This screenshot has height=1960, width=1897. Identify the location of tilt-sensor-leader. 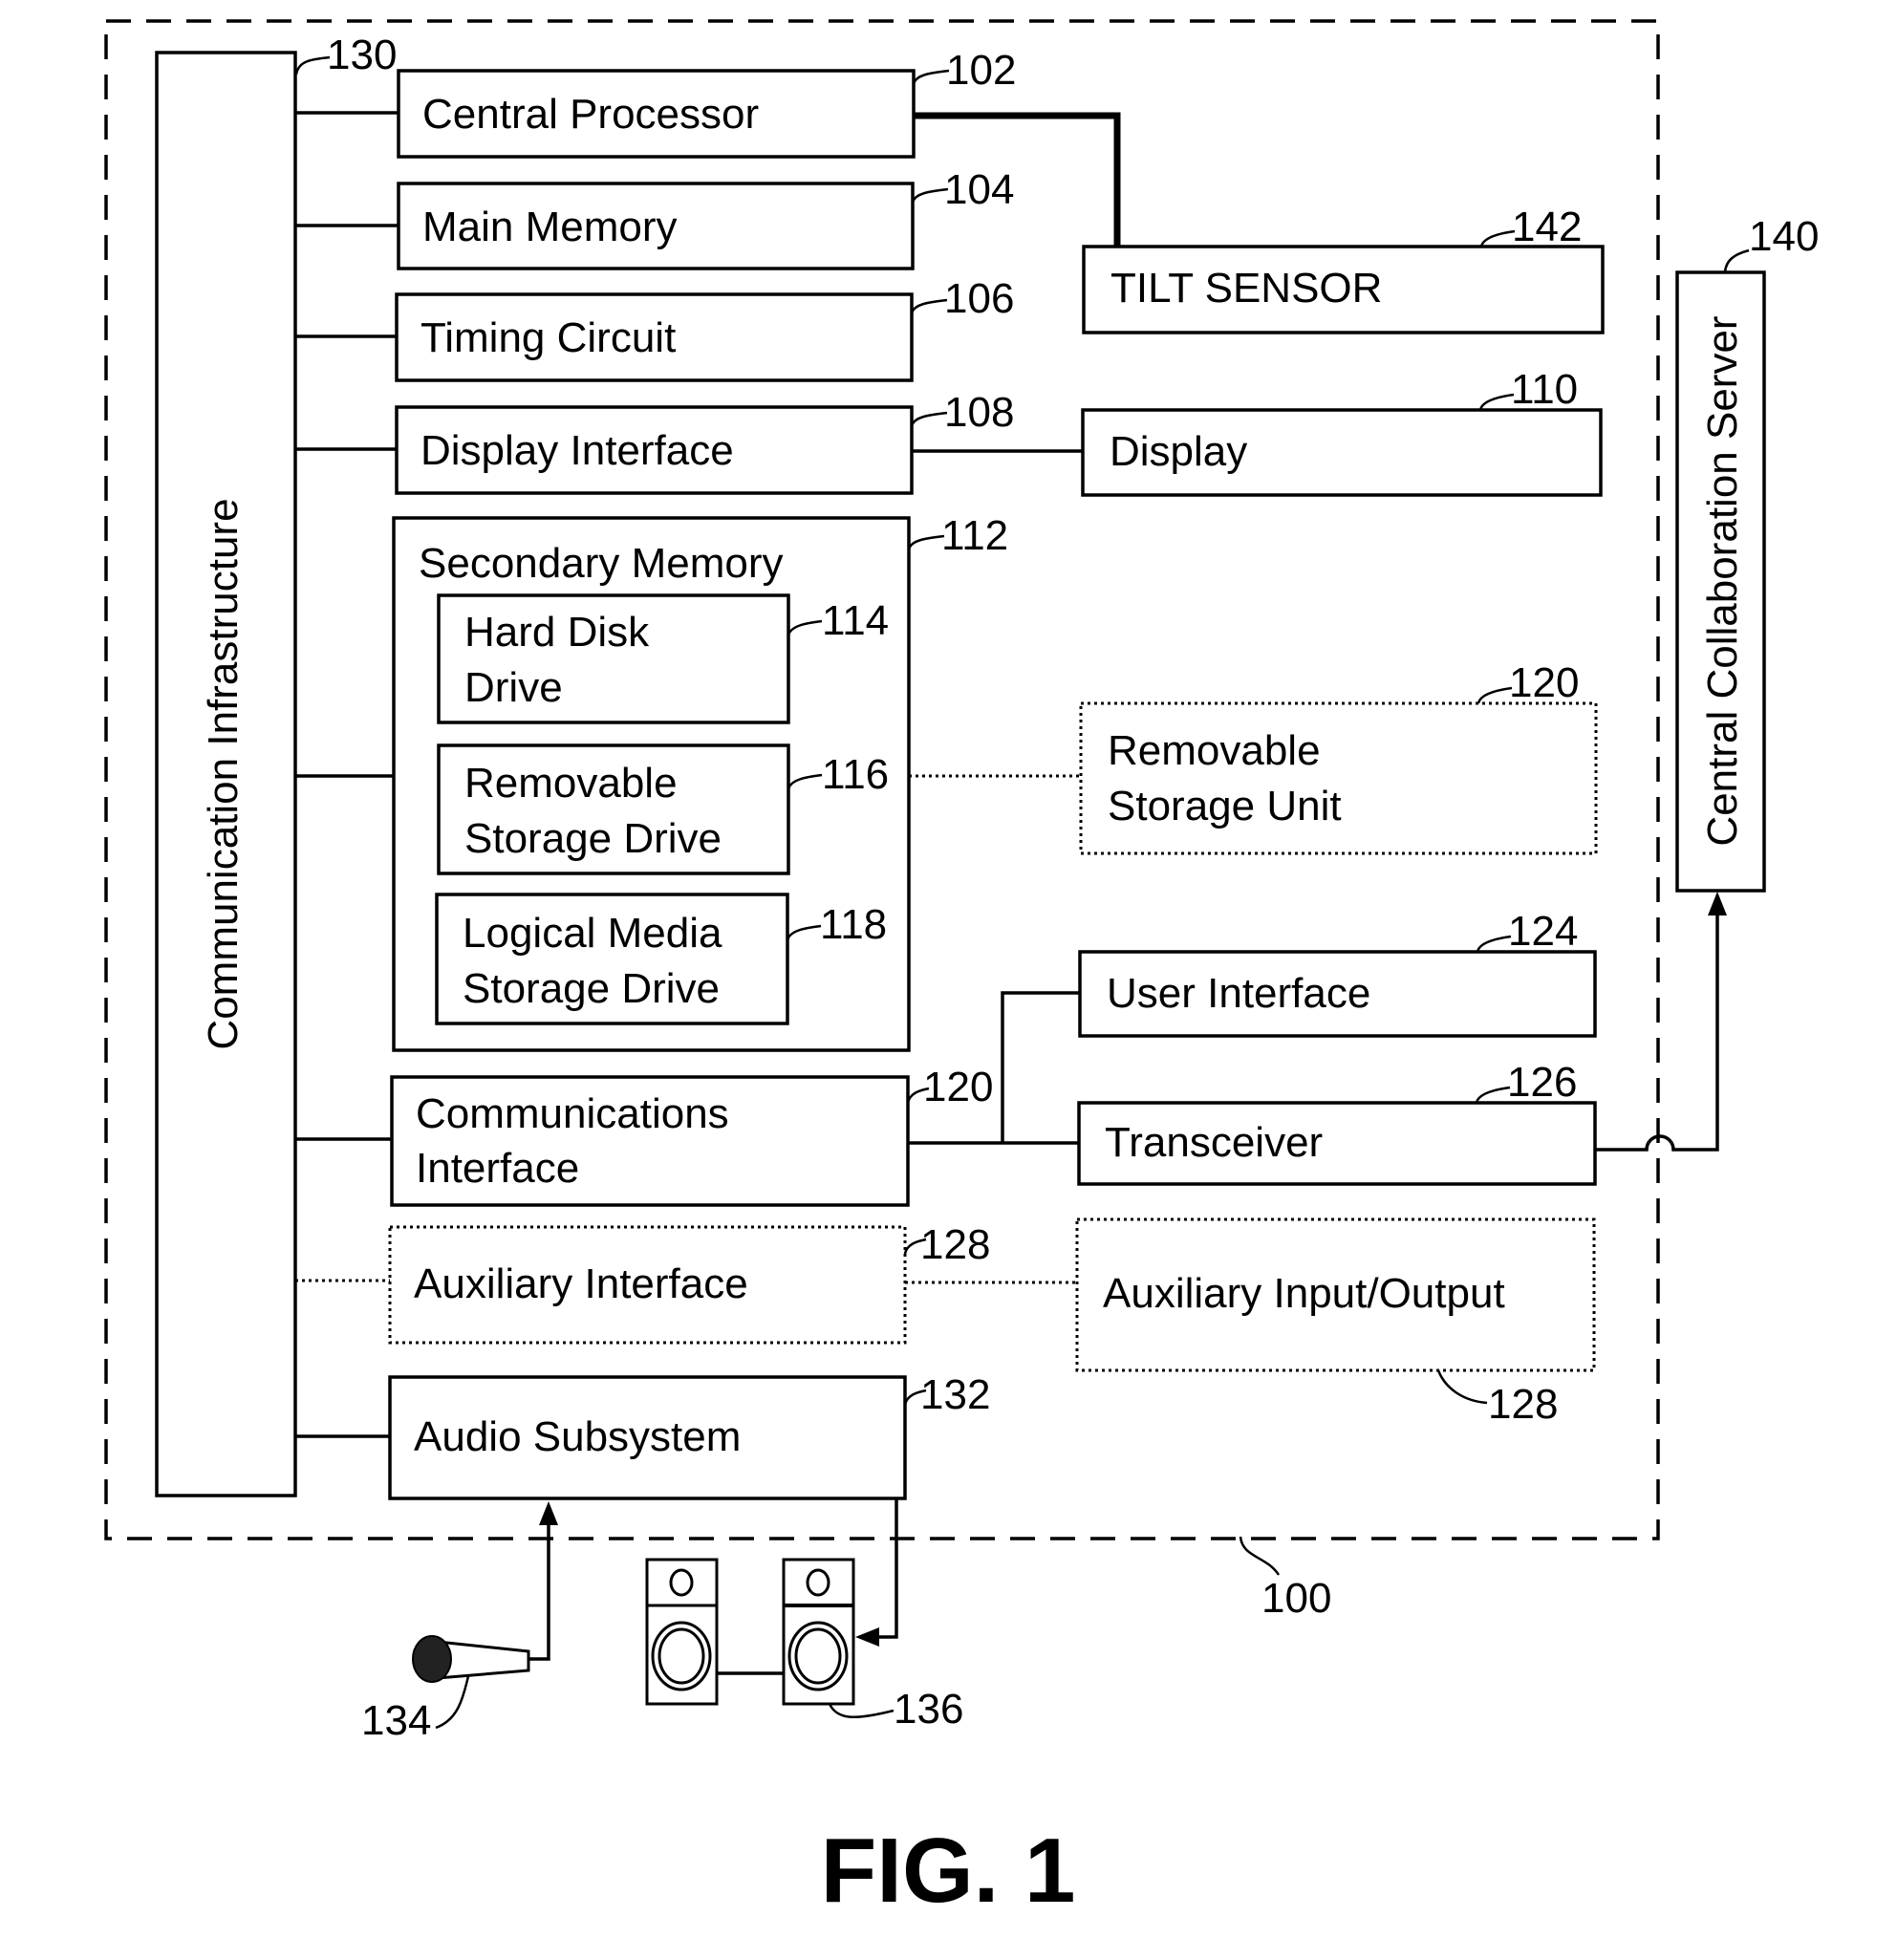
(1497, 239).